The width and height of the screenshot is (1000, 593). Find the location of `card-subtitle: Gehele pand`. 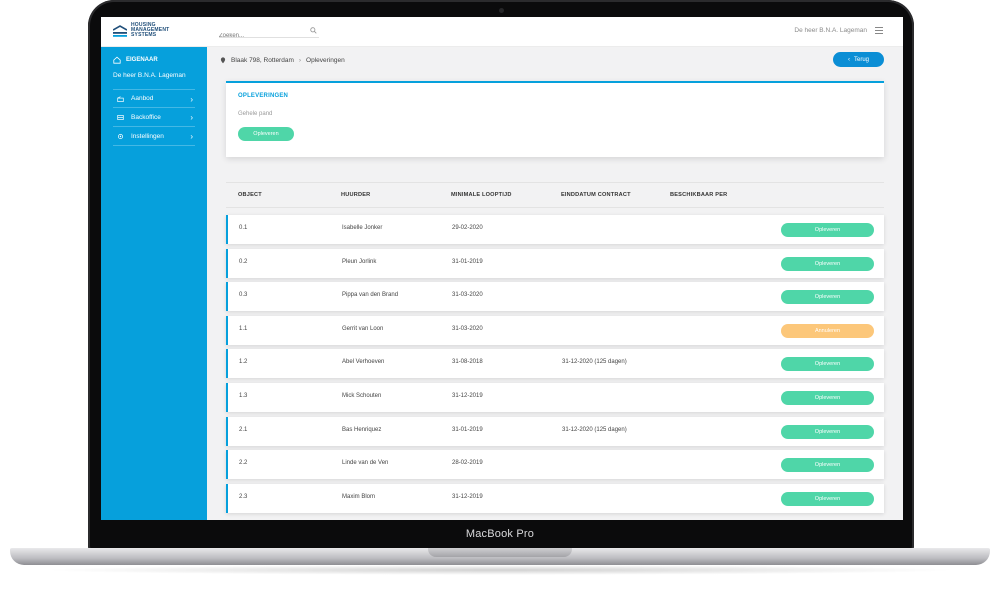

card-subtitle: Gehele pand is located at coordinates (255, 114).